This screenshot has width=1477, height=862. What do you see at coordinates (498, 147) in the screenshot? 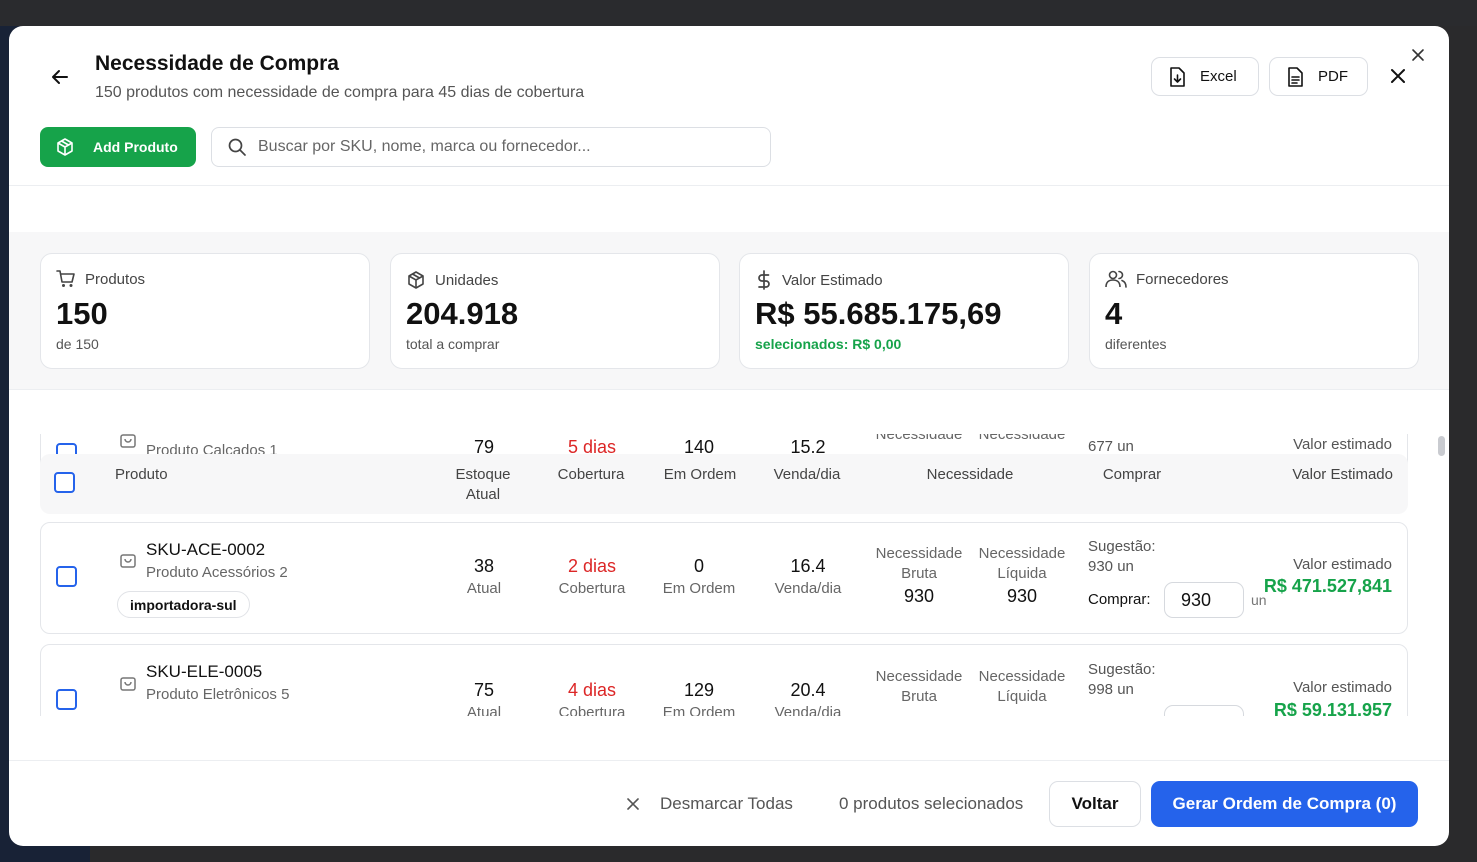
I see `search-input` at bounding box center [498, 147].